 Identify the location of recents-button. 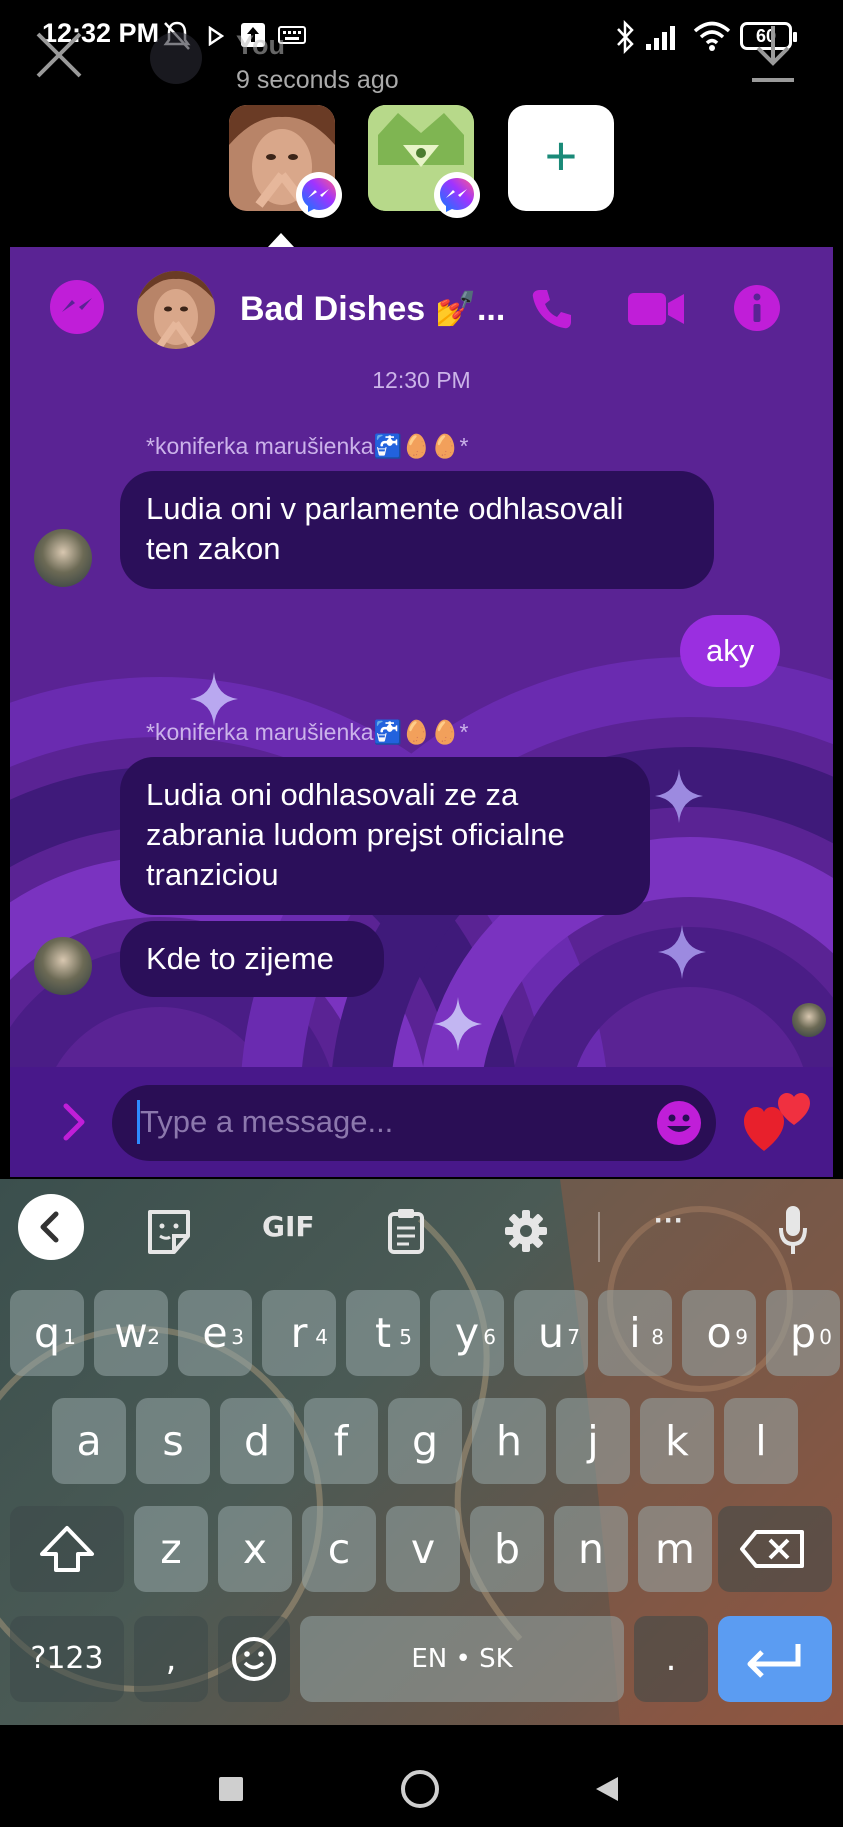
(231, 1789).